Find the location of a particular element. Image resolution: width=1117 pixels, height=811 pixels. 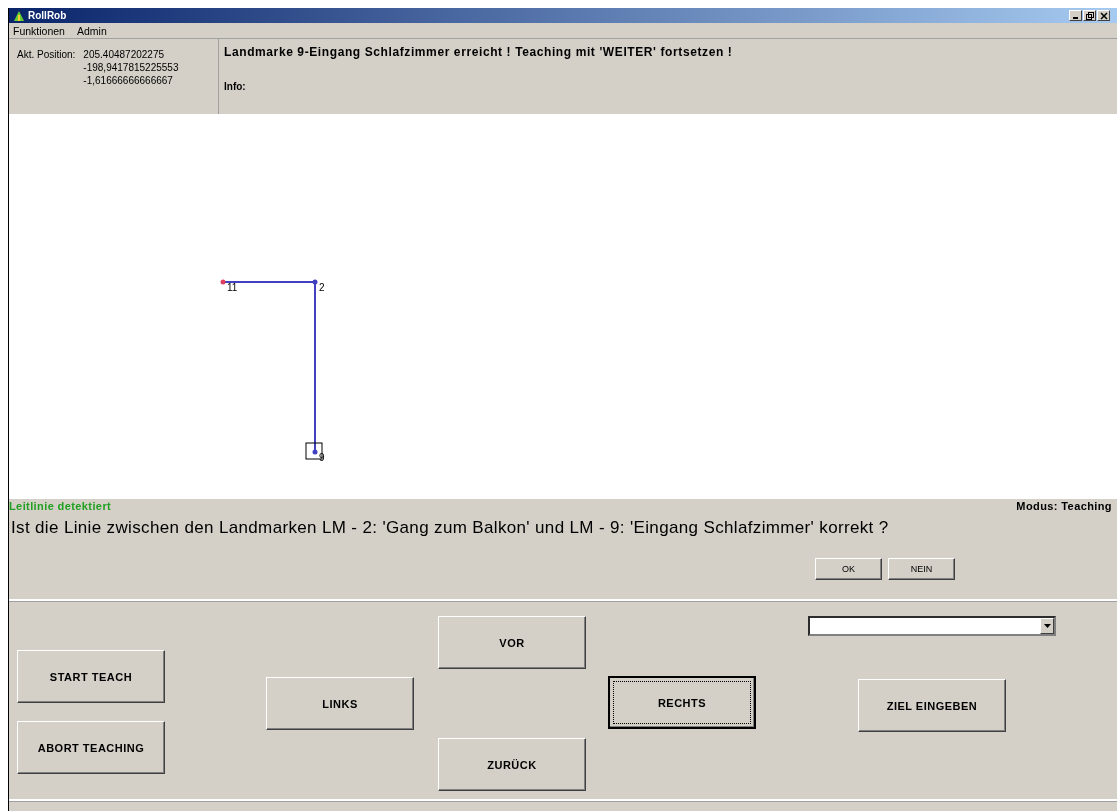

minimize-icon is located at coordinates (1075, 17).